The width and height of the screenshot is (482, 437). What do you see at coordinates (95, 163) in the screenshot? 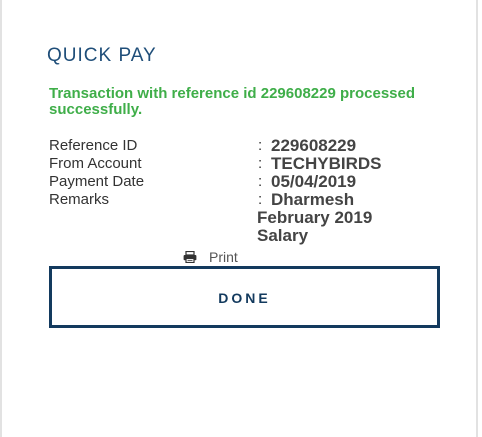
I see `from-account-label: From Account` at bounding box center [95, 163].